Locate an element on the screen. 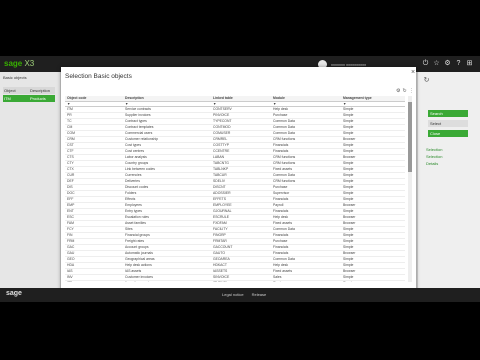 Image resolution: width=480 pixels, height=360 pixels. table-cell: CTS is located at coordinates (70, 157).